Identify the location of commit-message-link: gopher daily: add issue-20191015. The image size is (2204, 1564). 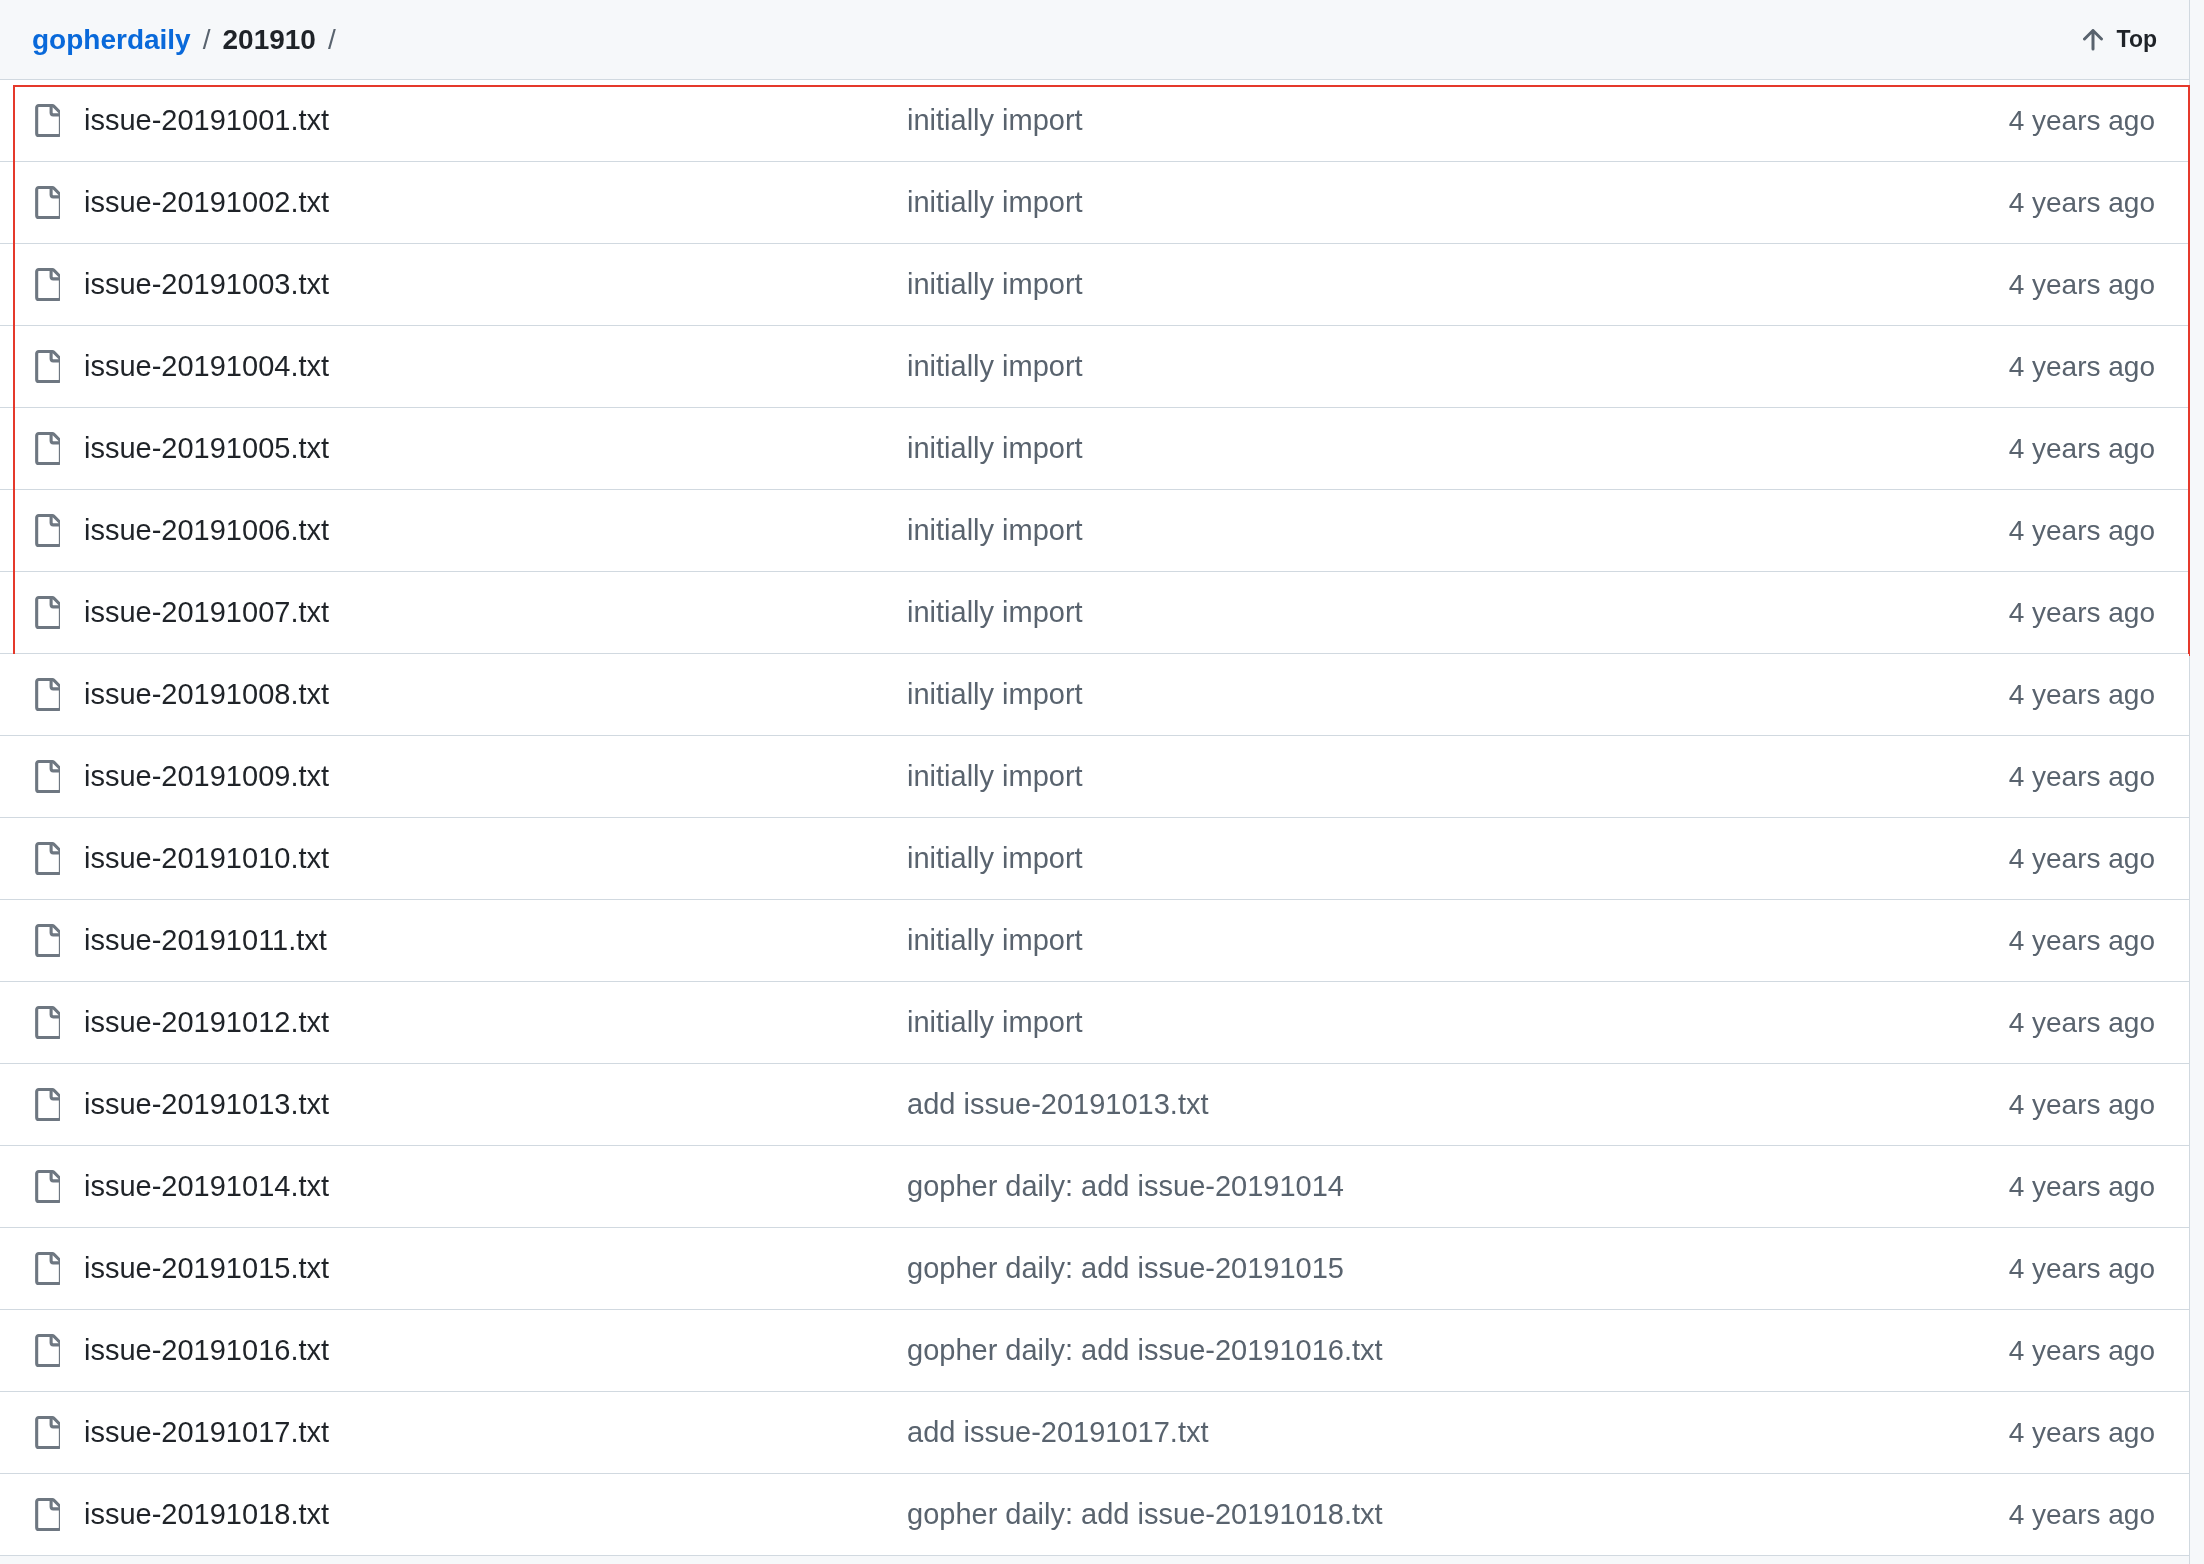
(1125, 1268).